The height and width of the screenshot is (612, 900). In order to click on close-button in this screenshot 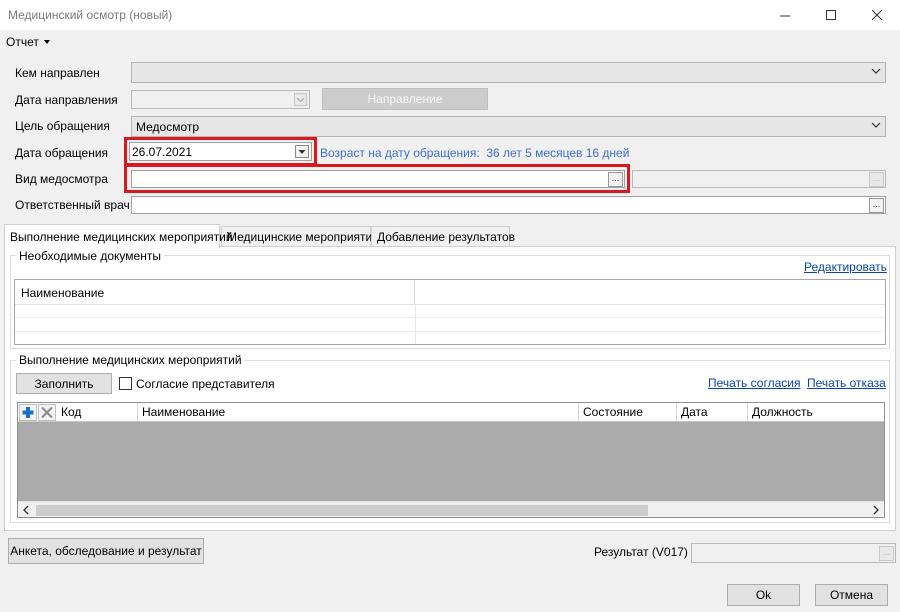, I will do `click(877, 15)`.